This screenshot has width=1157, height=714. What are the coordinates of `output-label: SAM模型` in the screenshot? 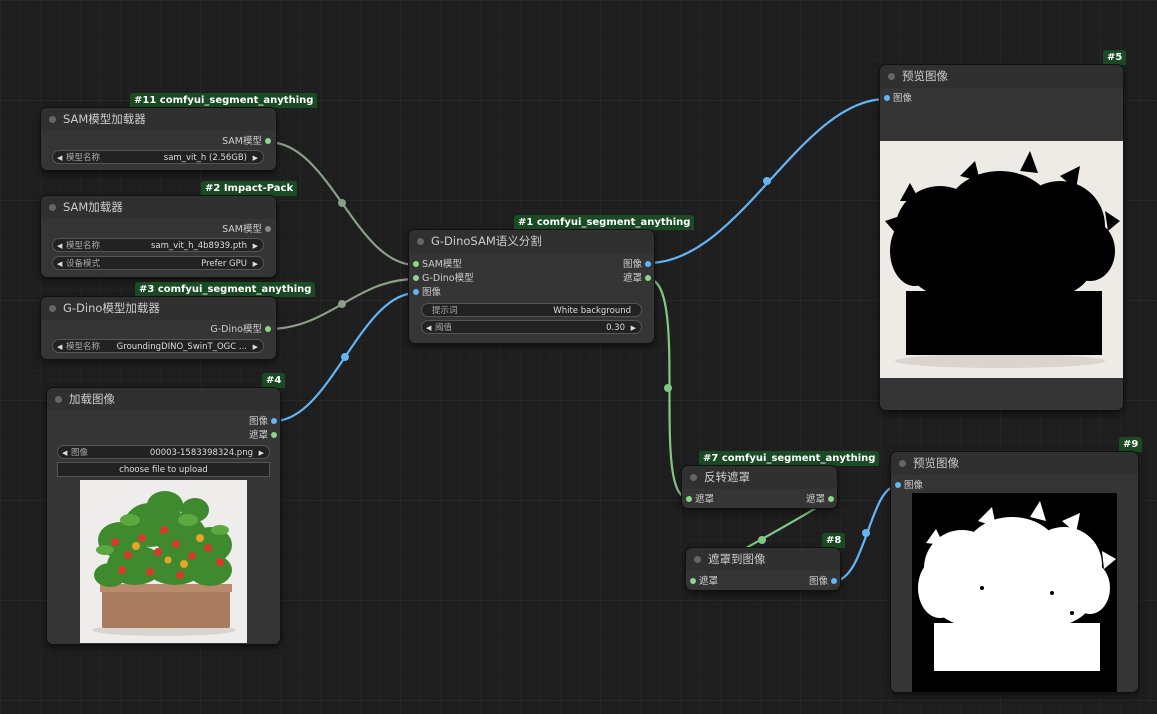 It's located at (242, 141).